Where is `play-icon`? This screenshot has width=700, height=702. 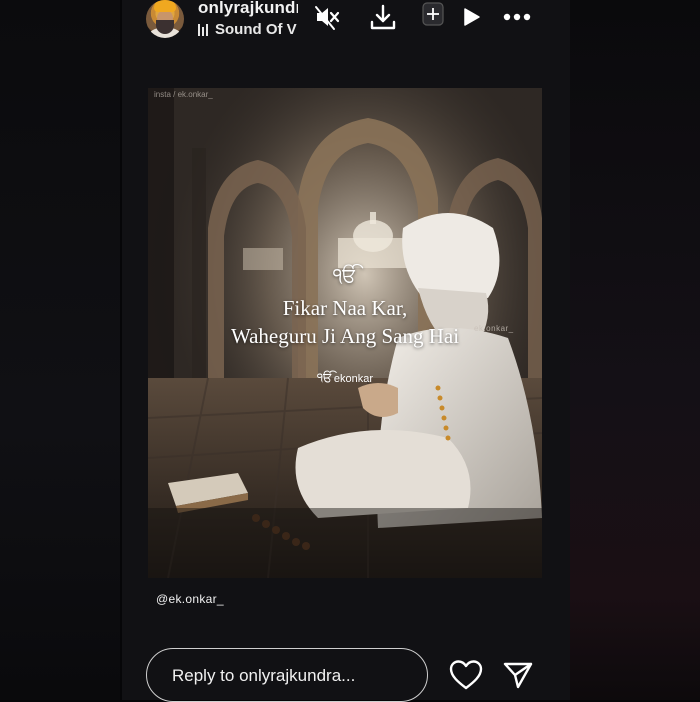 play-icon is located at coordinates (471, 17).